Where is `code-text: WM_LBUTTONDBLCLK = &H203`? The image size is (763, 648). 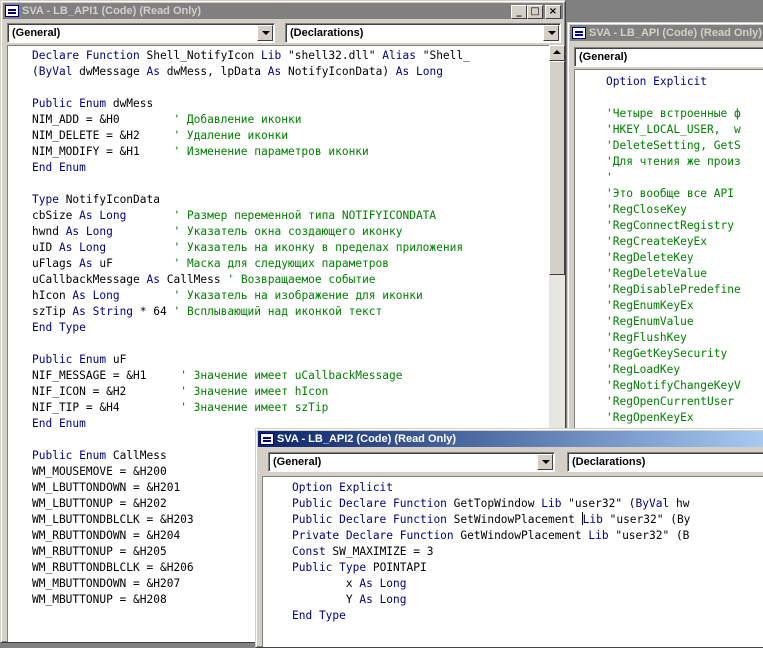 code-text: WM_LBUTTONDBLCLK = &H203 is located at coordinates (113, 519).